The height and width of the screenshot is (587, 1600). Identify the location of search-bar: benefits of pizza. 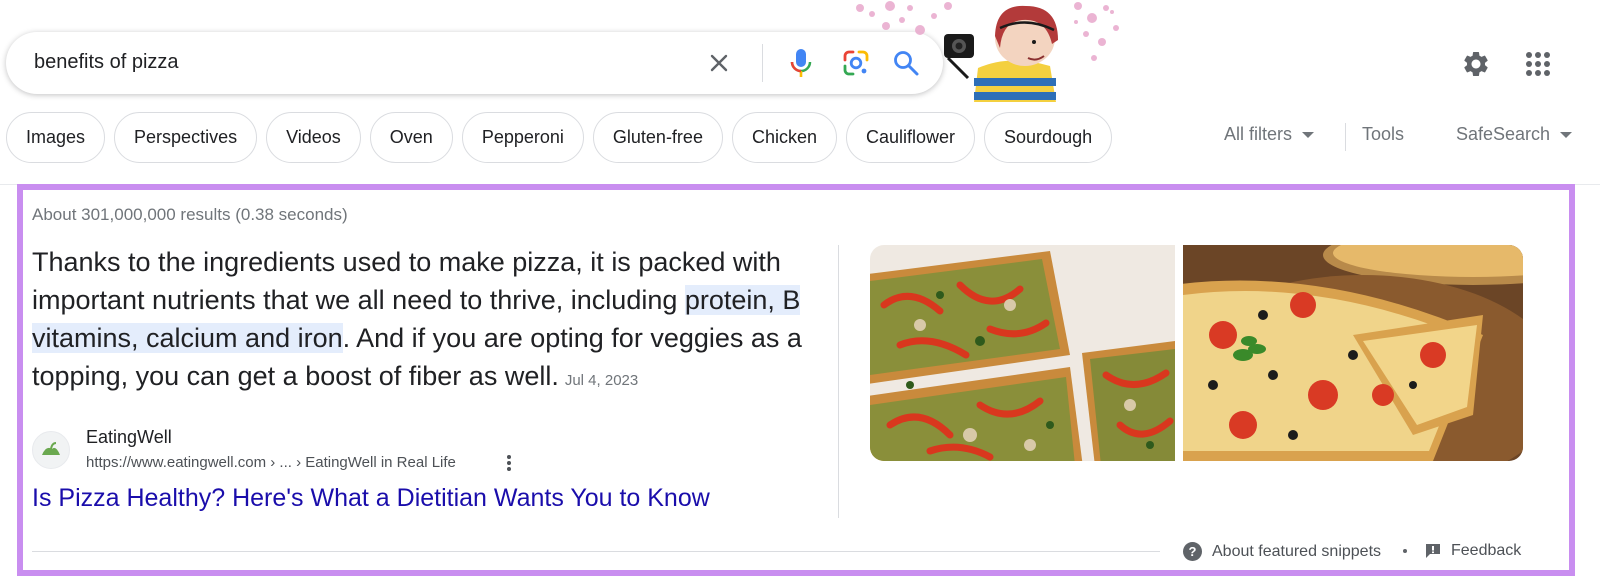
(474, 63).